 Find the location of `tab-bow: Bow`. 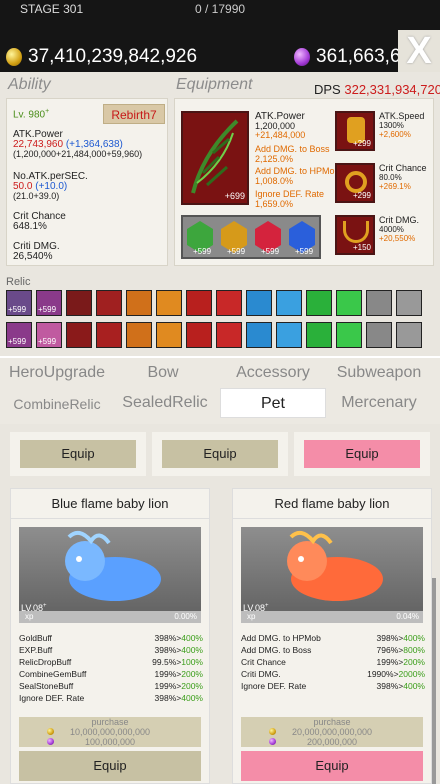

tab-bow: Bow is located at coordinates (163, 373).